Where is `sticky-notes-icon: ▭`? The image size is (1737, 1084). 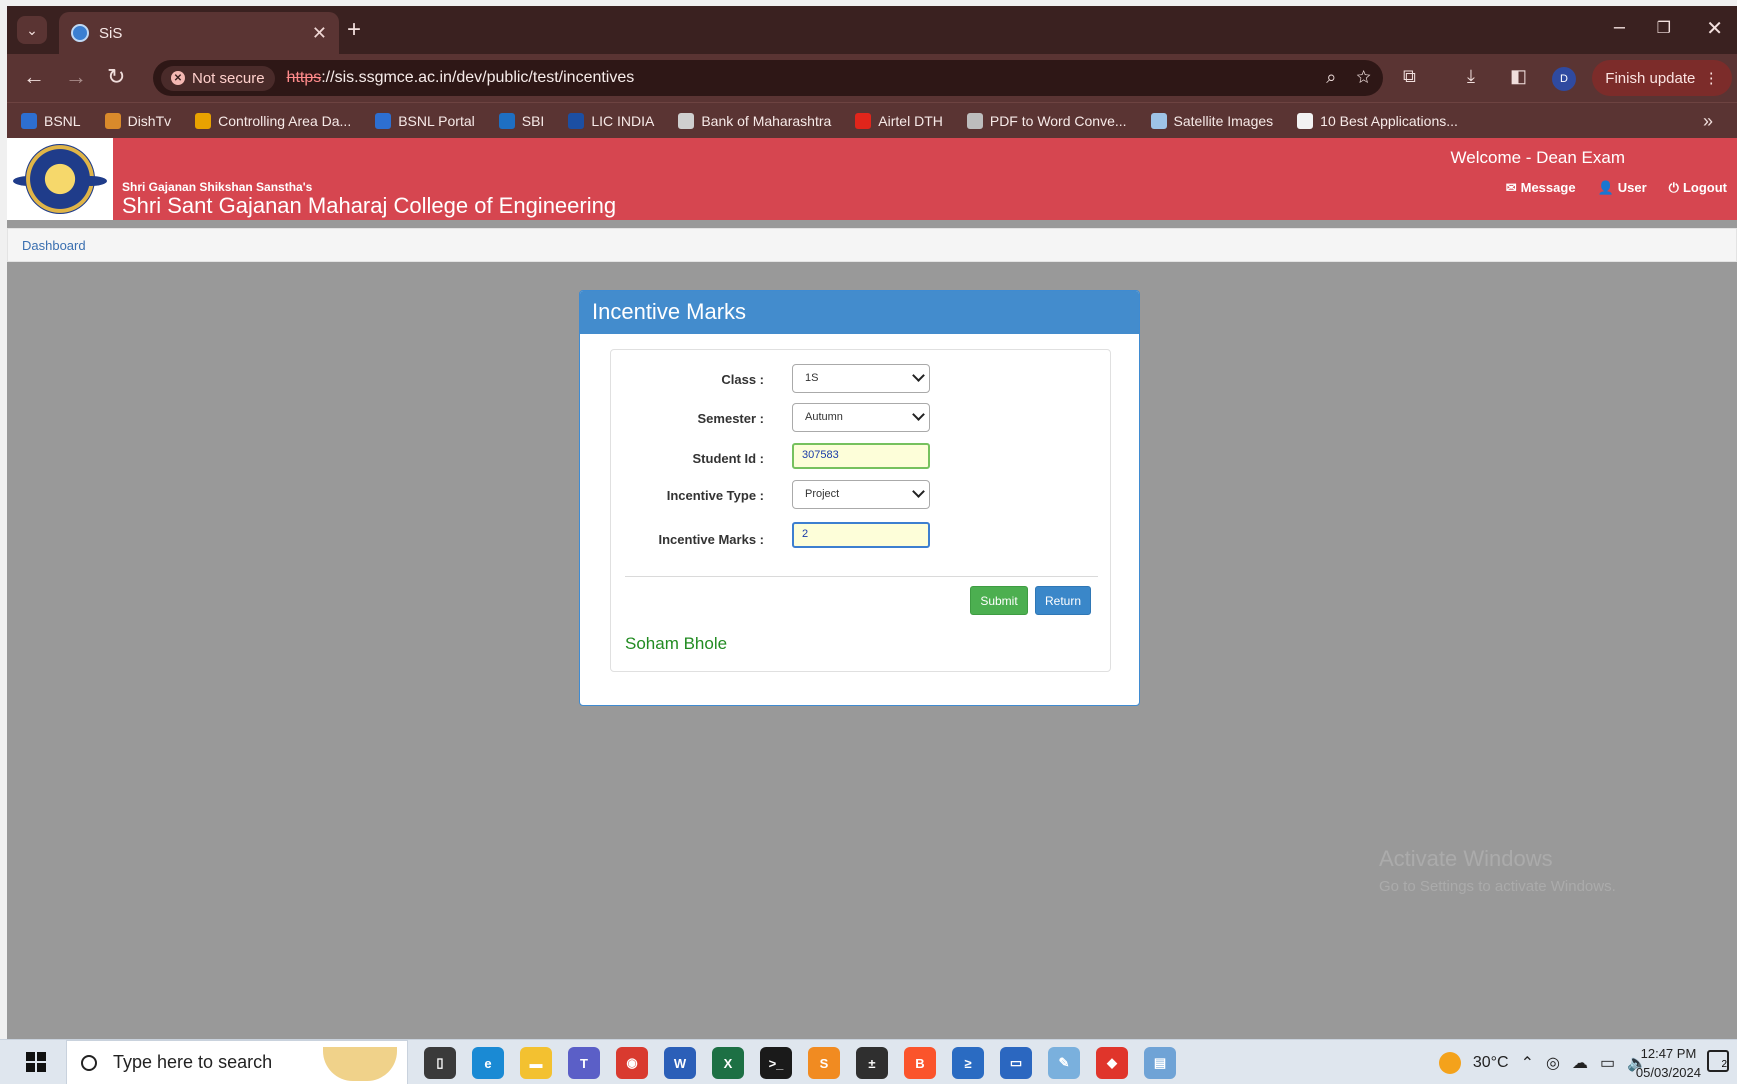
sticky-notes-icon: ▭ is located at coordinates (1016, 1063).